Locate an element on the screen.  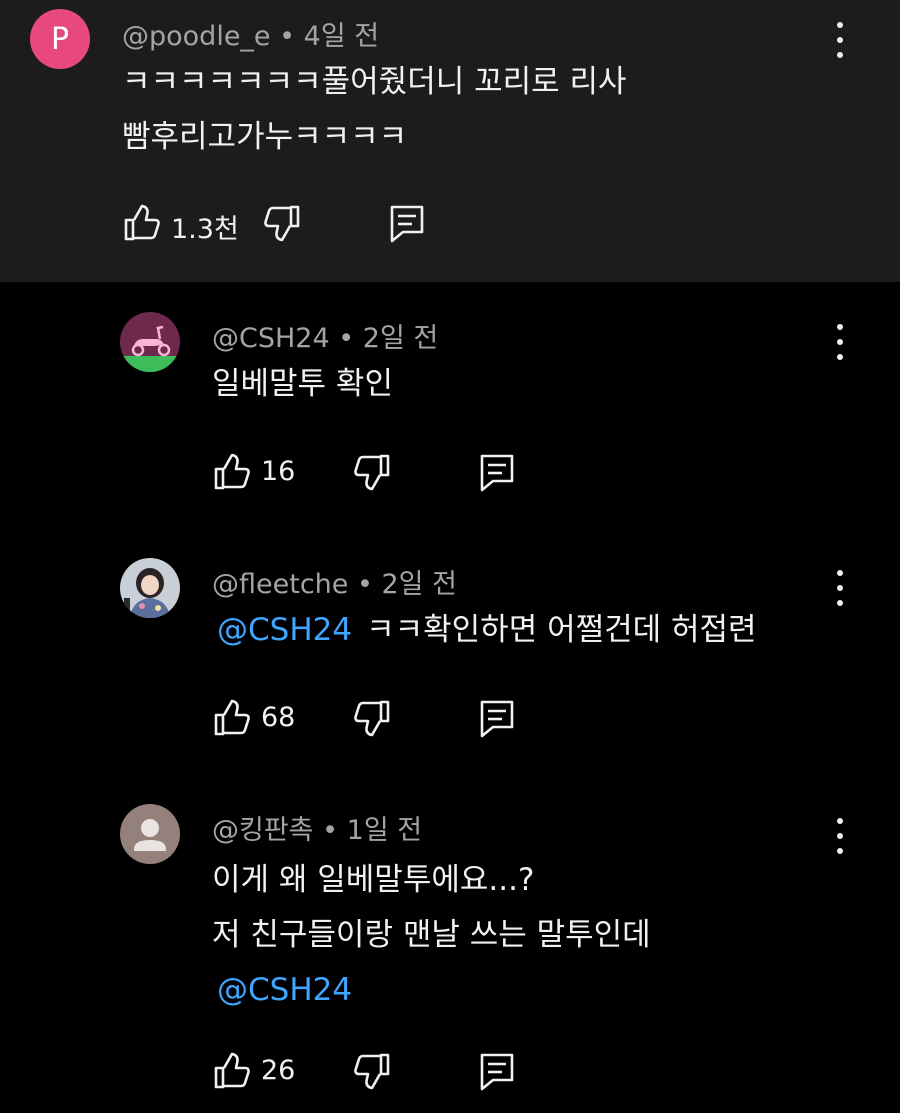
default-user-icon is located at coordinates (150, 834).